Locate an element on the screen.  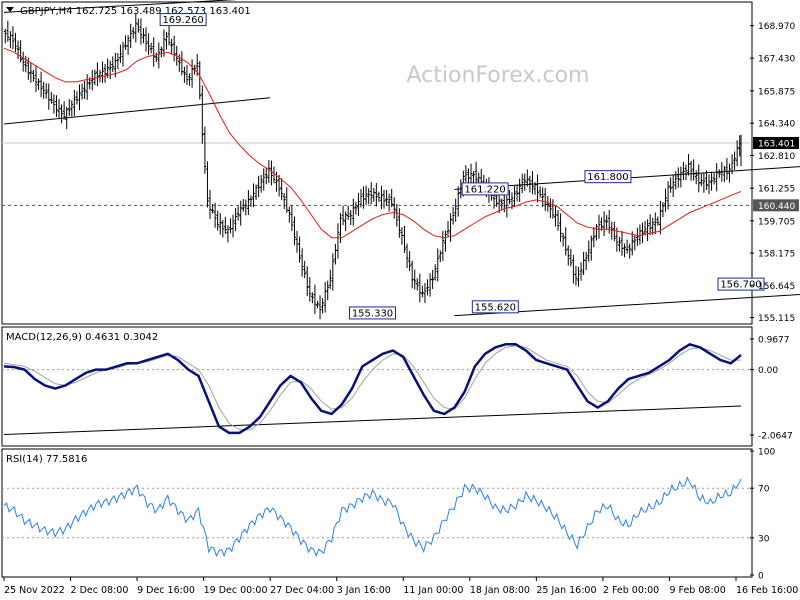
y-tick-label: 165.875 is located at coordinates (776, 92).